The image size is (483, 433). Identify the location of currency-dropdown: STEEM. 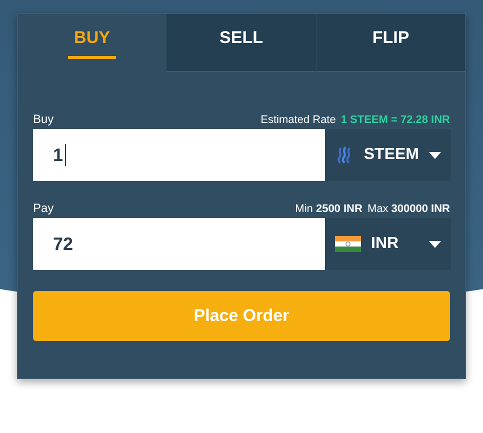
(388, 155).